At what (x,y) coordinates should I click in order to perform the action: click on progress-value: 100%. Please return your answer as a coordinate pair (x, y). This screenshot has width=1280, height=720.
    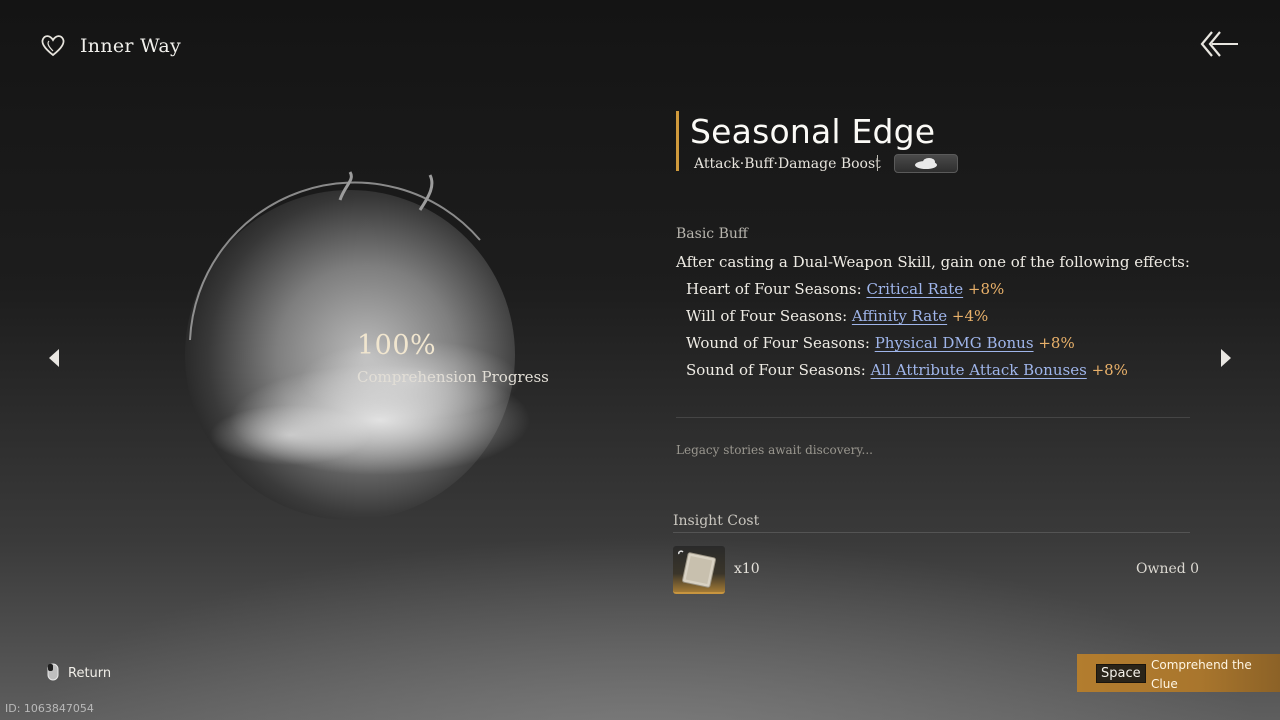
    Looking at the image, I should click on (397, 345).